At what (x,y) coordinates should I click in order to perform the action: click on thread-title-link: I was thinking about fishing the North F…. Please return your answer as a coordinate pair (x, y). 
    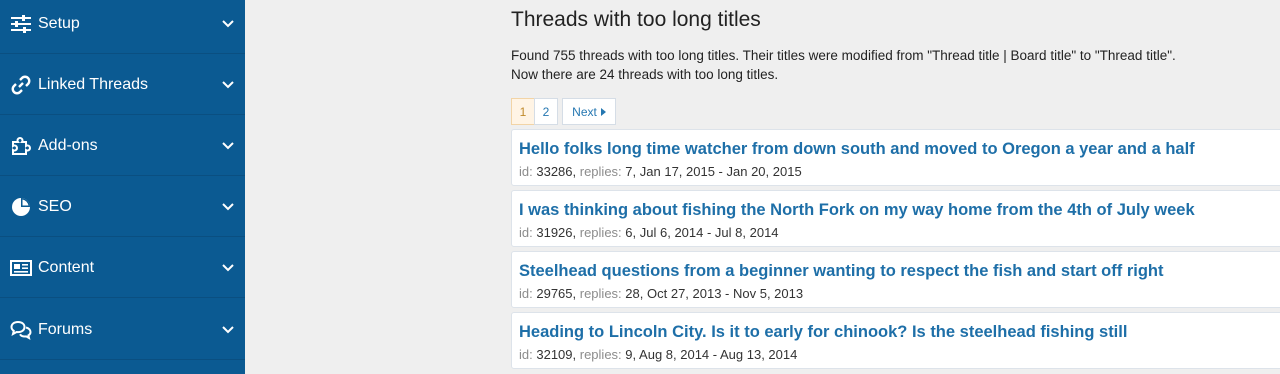
    Looking at the image, I should click on (857, 210).